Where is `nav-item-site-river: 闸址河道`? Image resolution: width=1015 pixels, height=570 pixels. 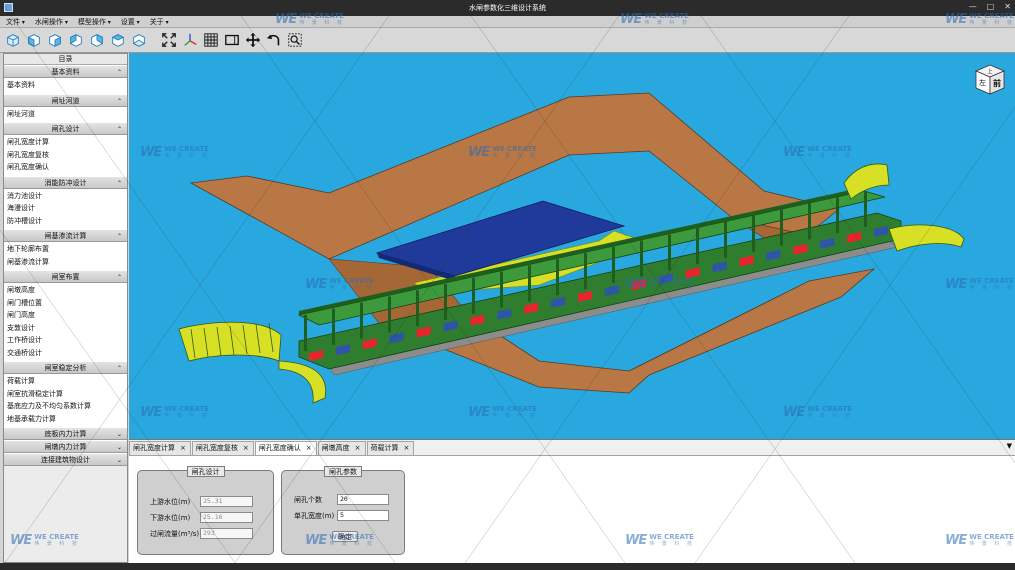 nav-item-site-river: 闸址河道 is located at coordinates (65, 114).